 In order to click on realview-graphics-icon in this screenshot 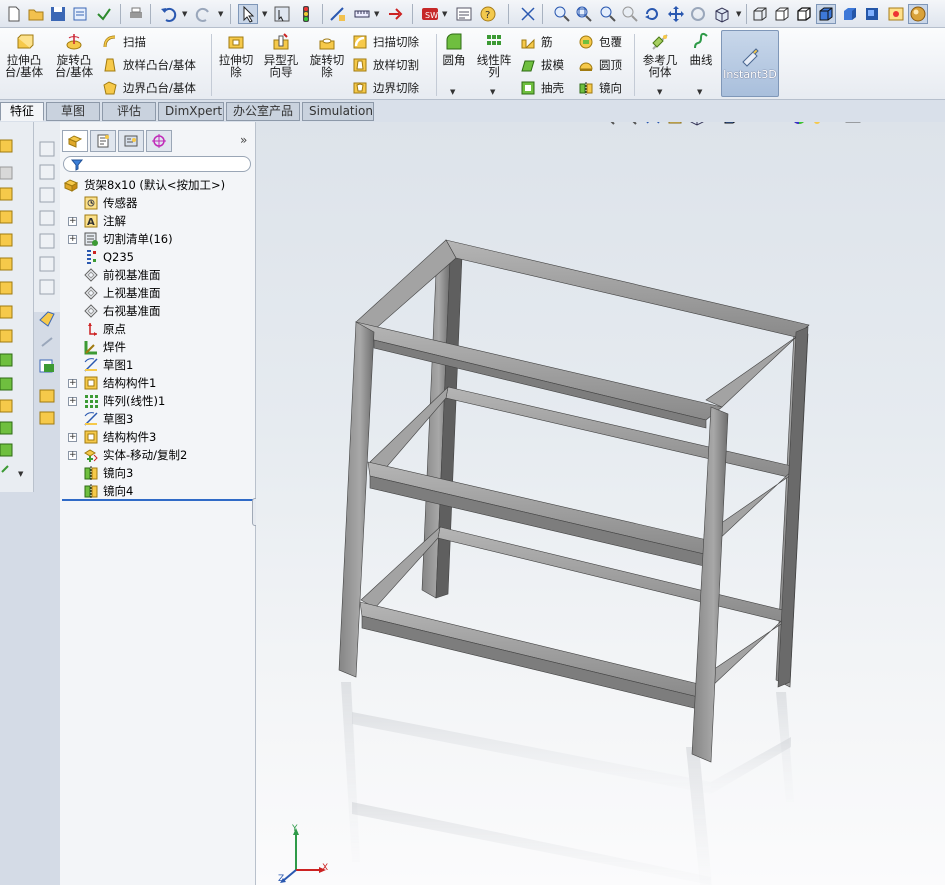, I will do `click(918, 14)`.